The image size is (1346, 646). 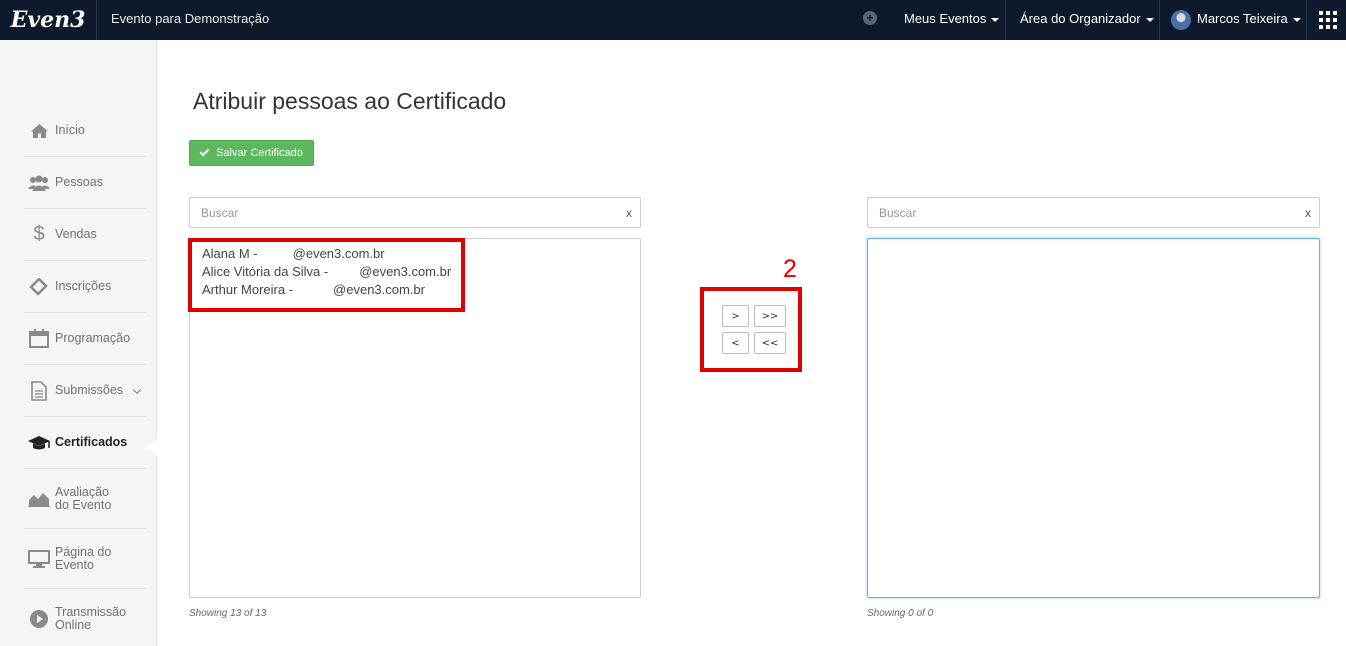 What do you see at coordinates (39, 234) in the screenshot?
I see `dollar-icon: $` at bounding box center [39, 234].